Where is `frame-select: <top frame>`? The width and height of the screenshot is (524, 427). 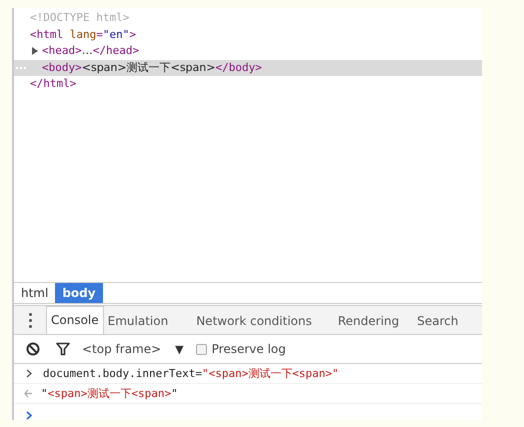
frame-select: <top frame> is located at coordinates (122, 349).